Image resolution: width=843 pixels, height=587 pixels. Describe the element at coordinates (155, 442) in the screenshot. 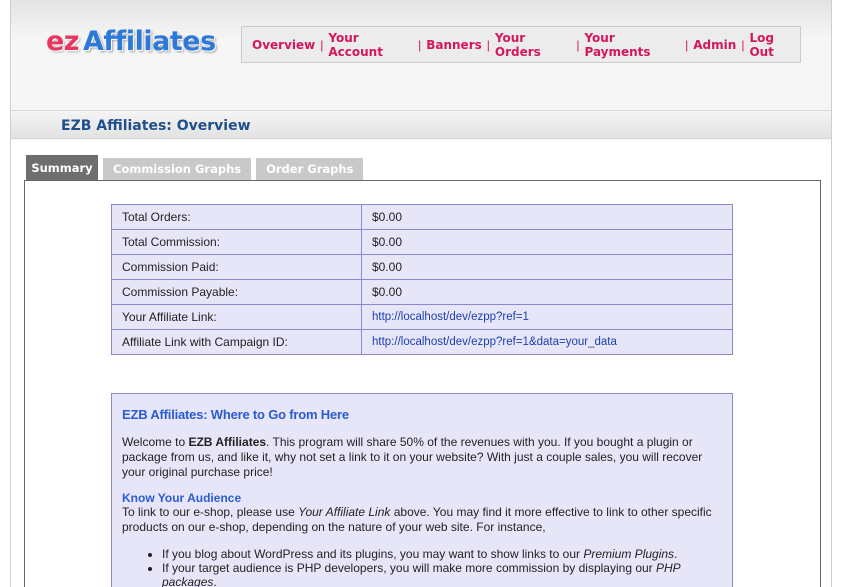

I see `welcome-text: Welcome to` at that location.